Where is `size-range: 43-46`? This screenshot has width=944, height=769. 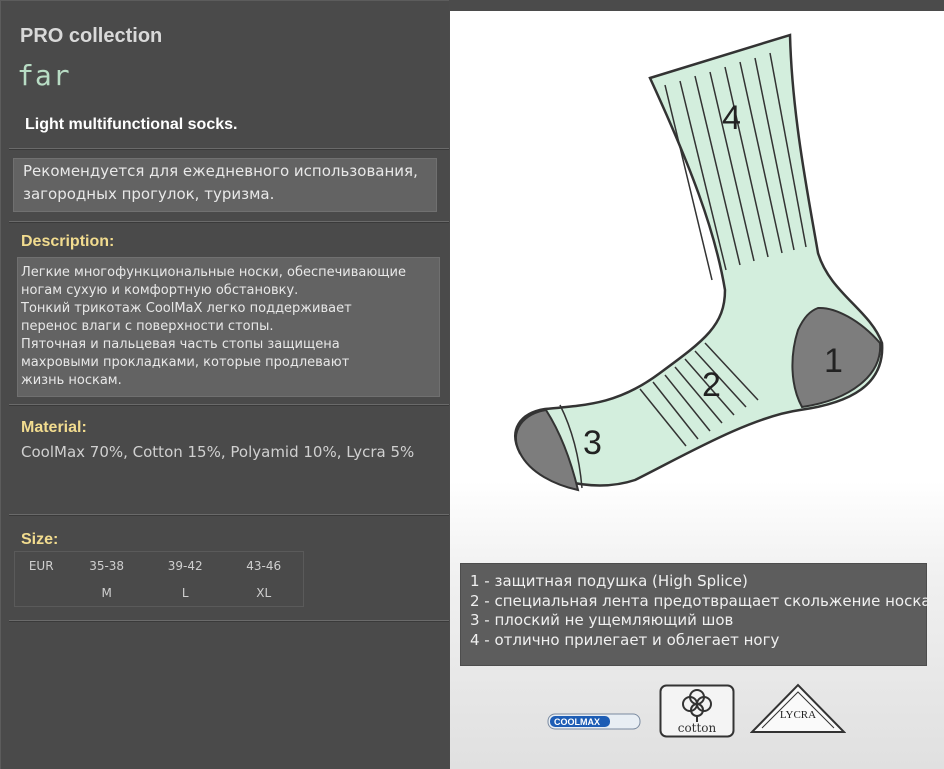
size-range: 43-46 is located at coordinates (264, 565).